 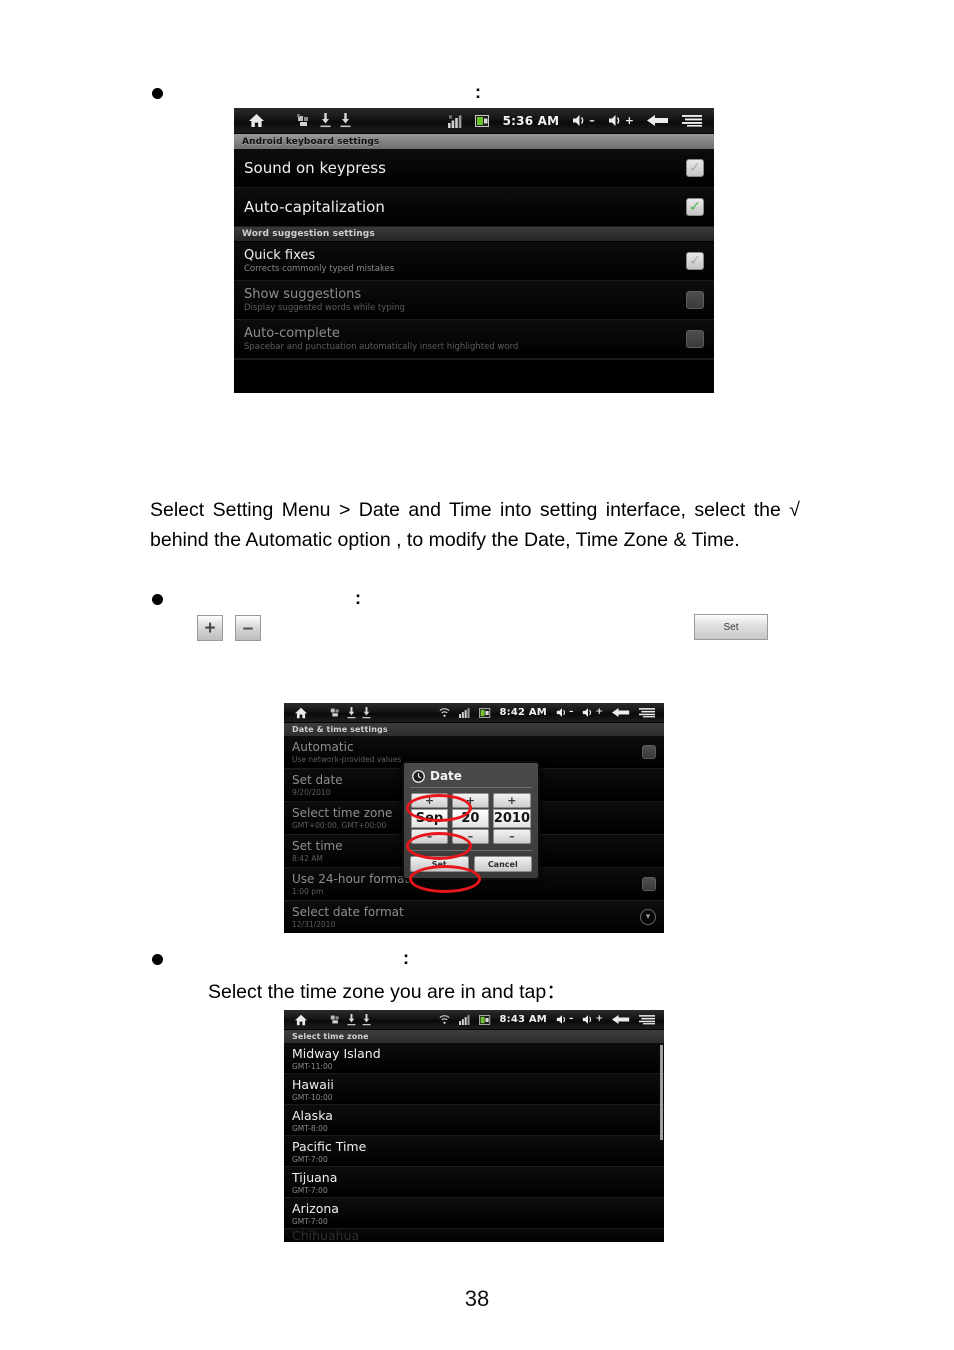 What do you see at coordinates (474, 376) in the screenshot?
I see `list-empty-area` at bounding box center [474, 376].